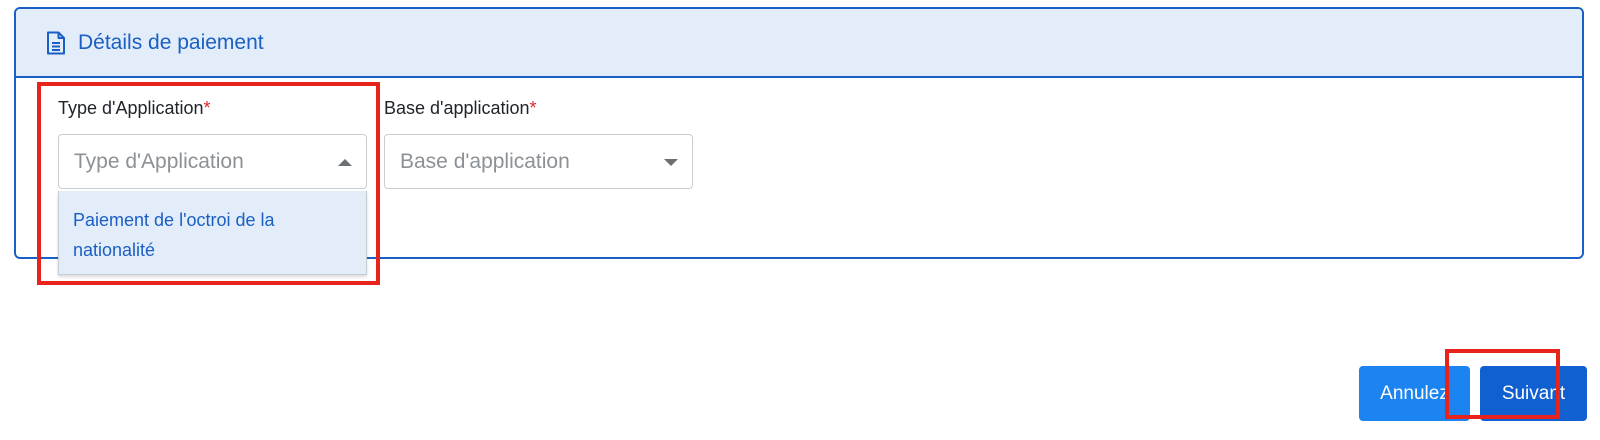  I want to click on type-application-dropdown: Paiement de l'octroi de la nationalité, so click(212, 233).